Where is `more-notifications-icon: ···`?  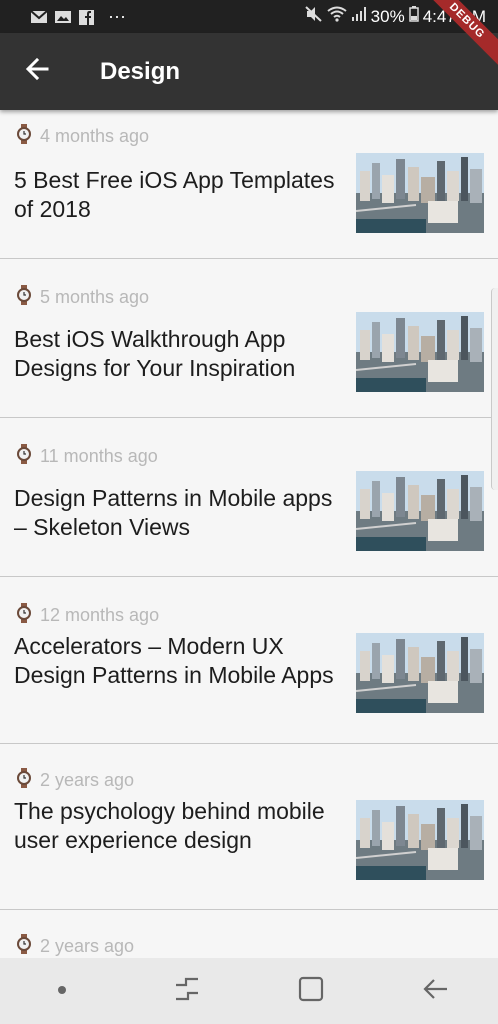
more-notifications-icon: ··· is located at coordinates (117, 16).